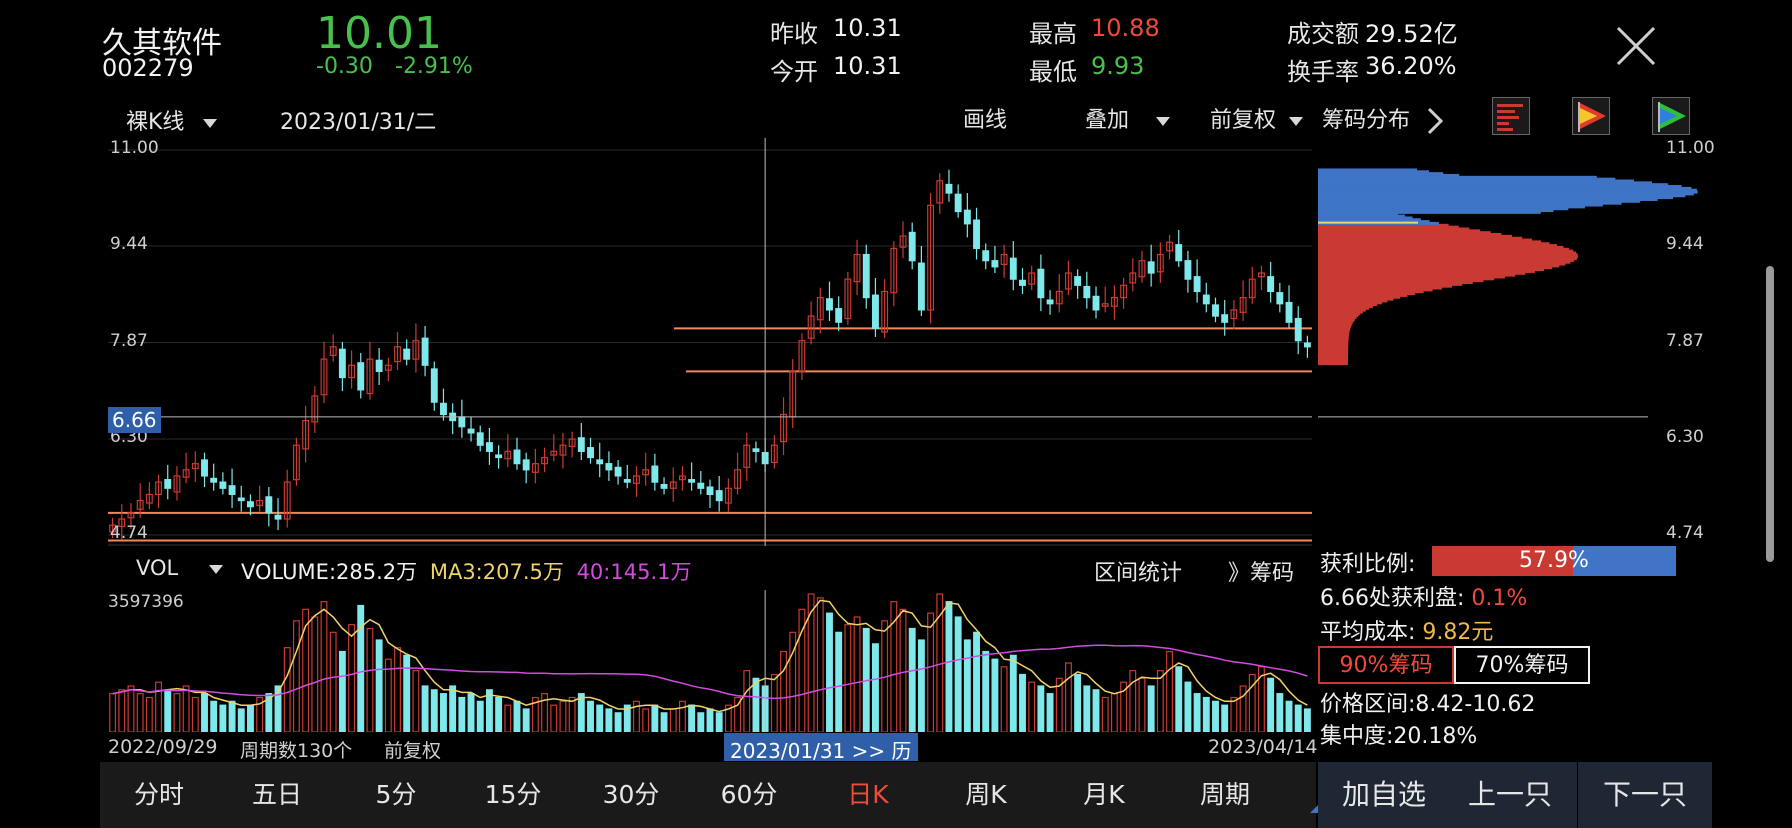 This screenshot has height=828, width=1792. I want to click on next-stock-button: 下一只, so click(1645, 795).